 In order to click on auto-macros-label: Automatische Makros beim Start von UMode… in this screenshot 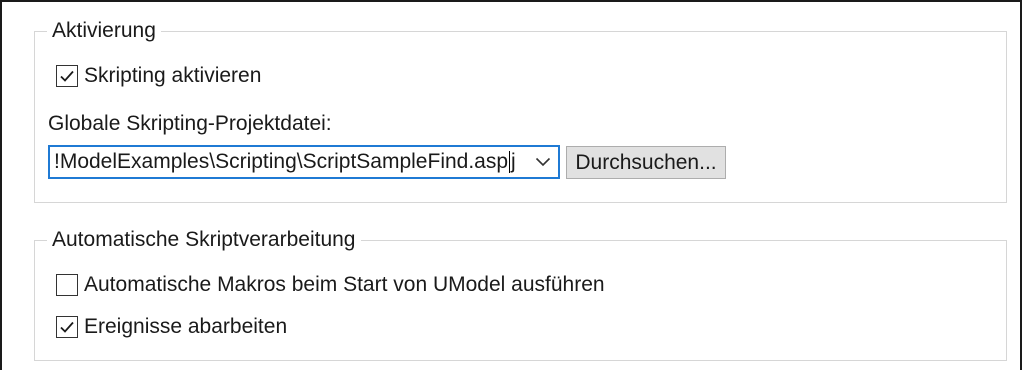, I will do `click(344, 285)`.